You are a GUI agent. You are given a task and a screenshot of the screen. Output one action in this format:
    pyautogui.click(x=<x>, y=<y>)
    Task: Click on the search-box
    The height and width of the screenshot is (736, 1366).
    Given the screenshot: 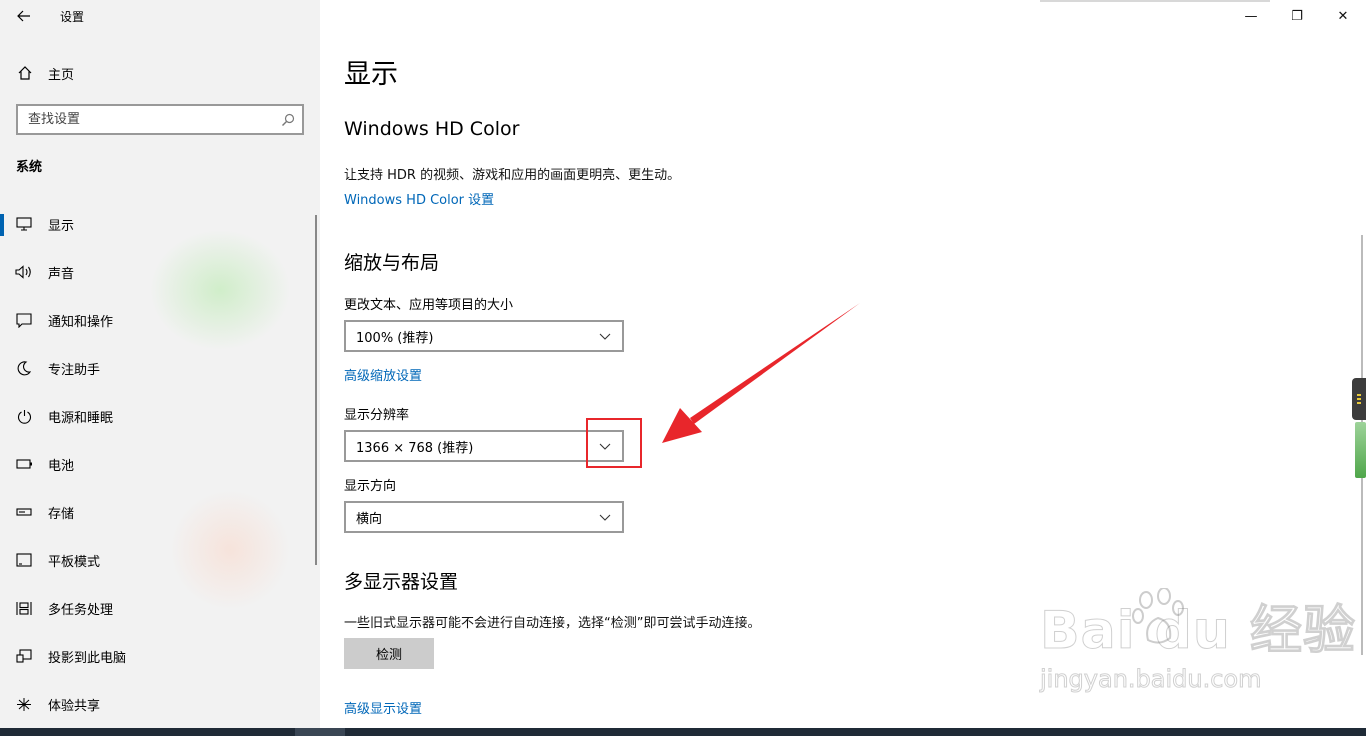 What is the action you would take?
    pyautogui.click(x=160, y=119)
    